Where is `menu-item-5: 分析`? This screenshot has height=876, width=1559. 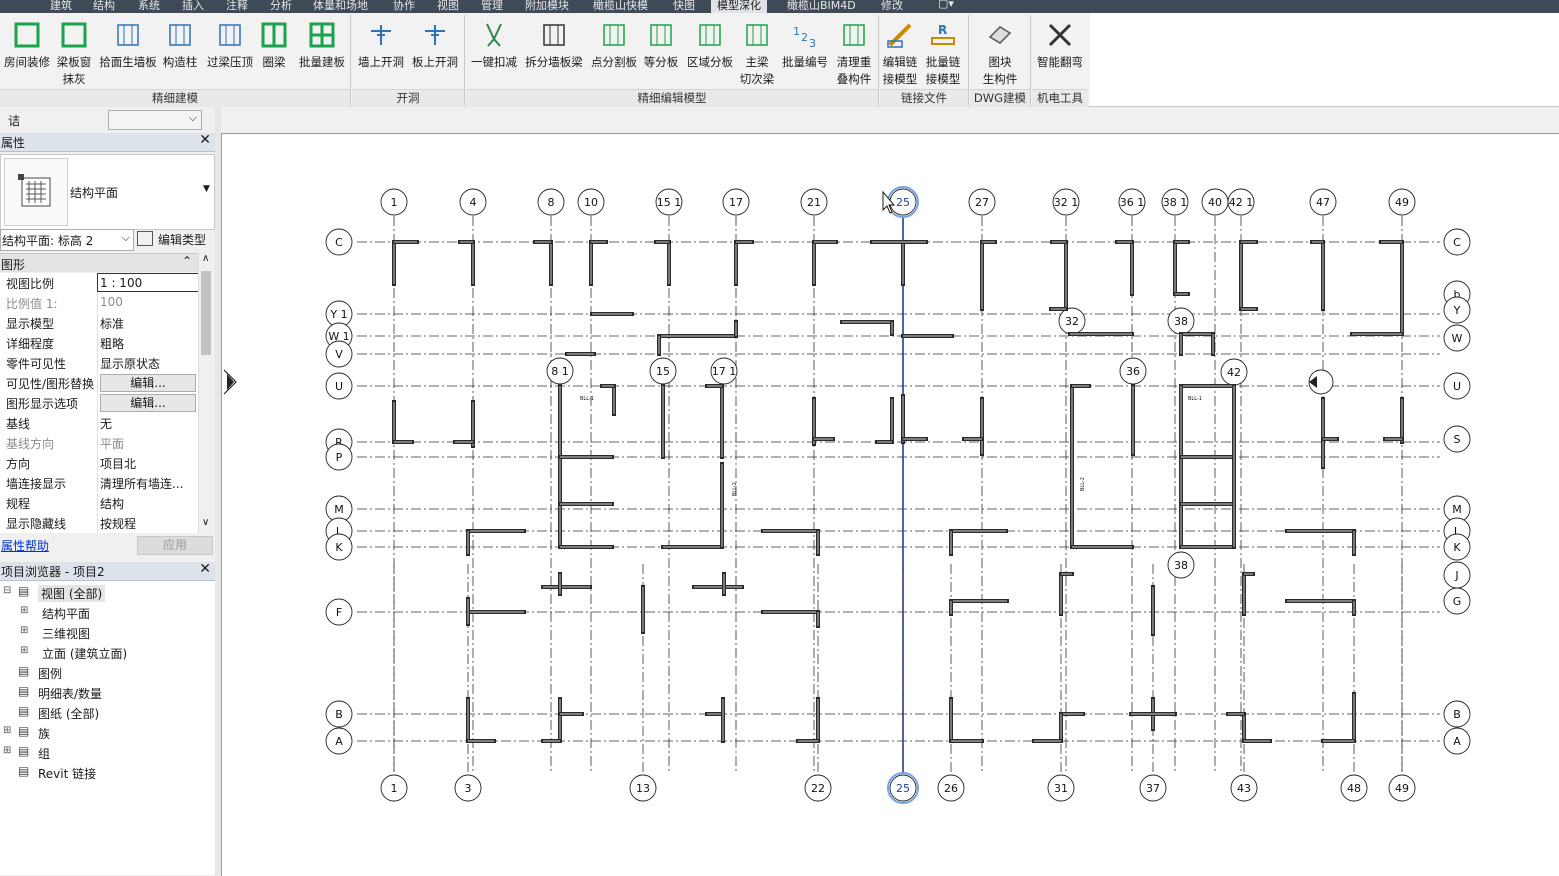 menu-item-5: 分析 is located at coordinates (281, 6).